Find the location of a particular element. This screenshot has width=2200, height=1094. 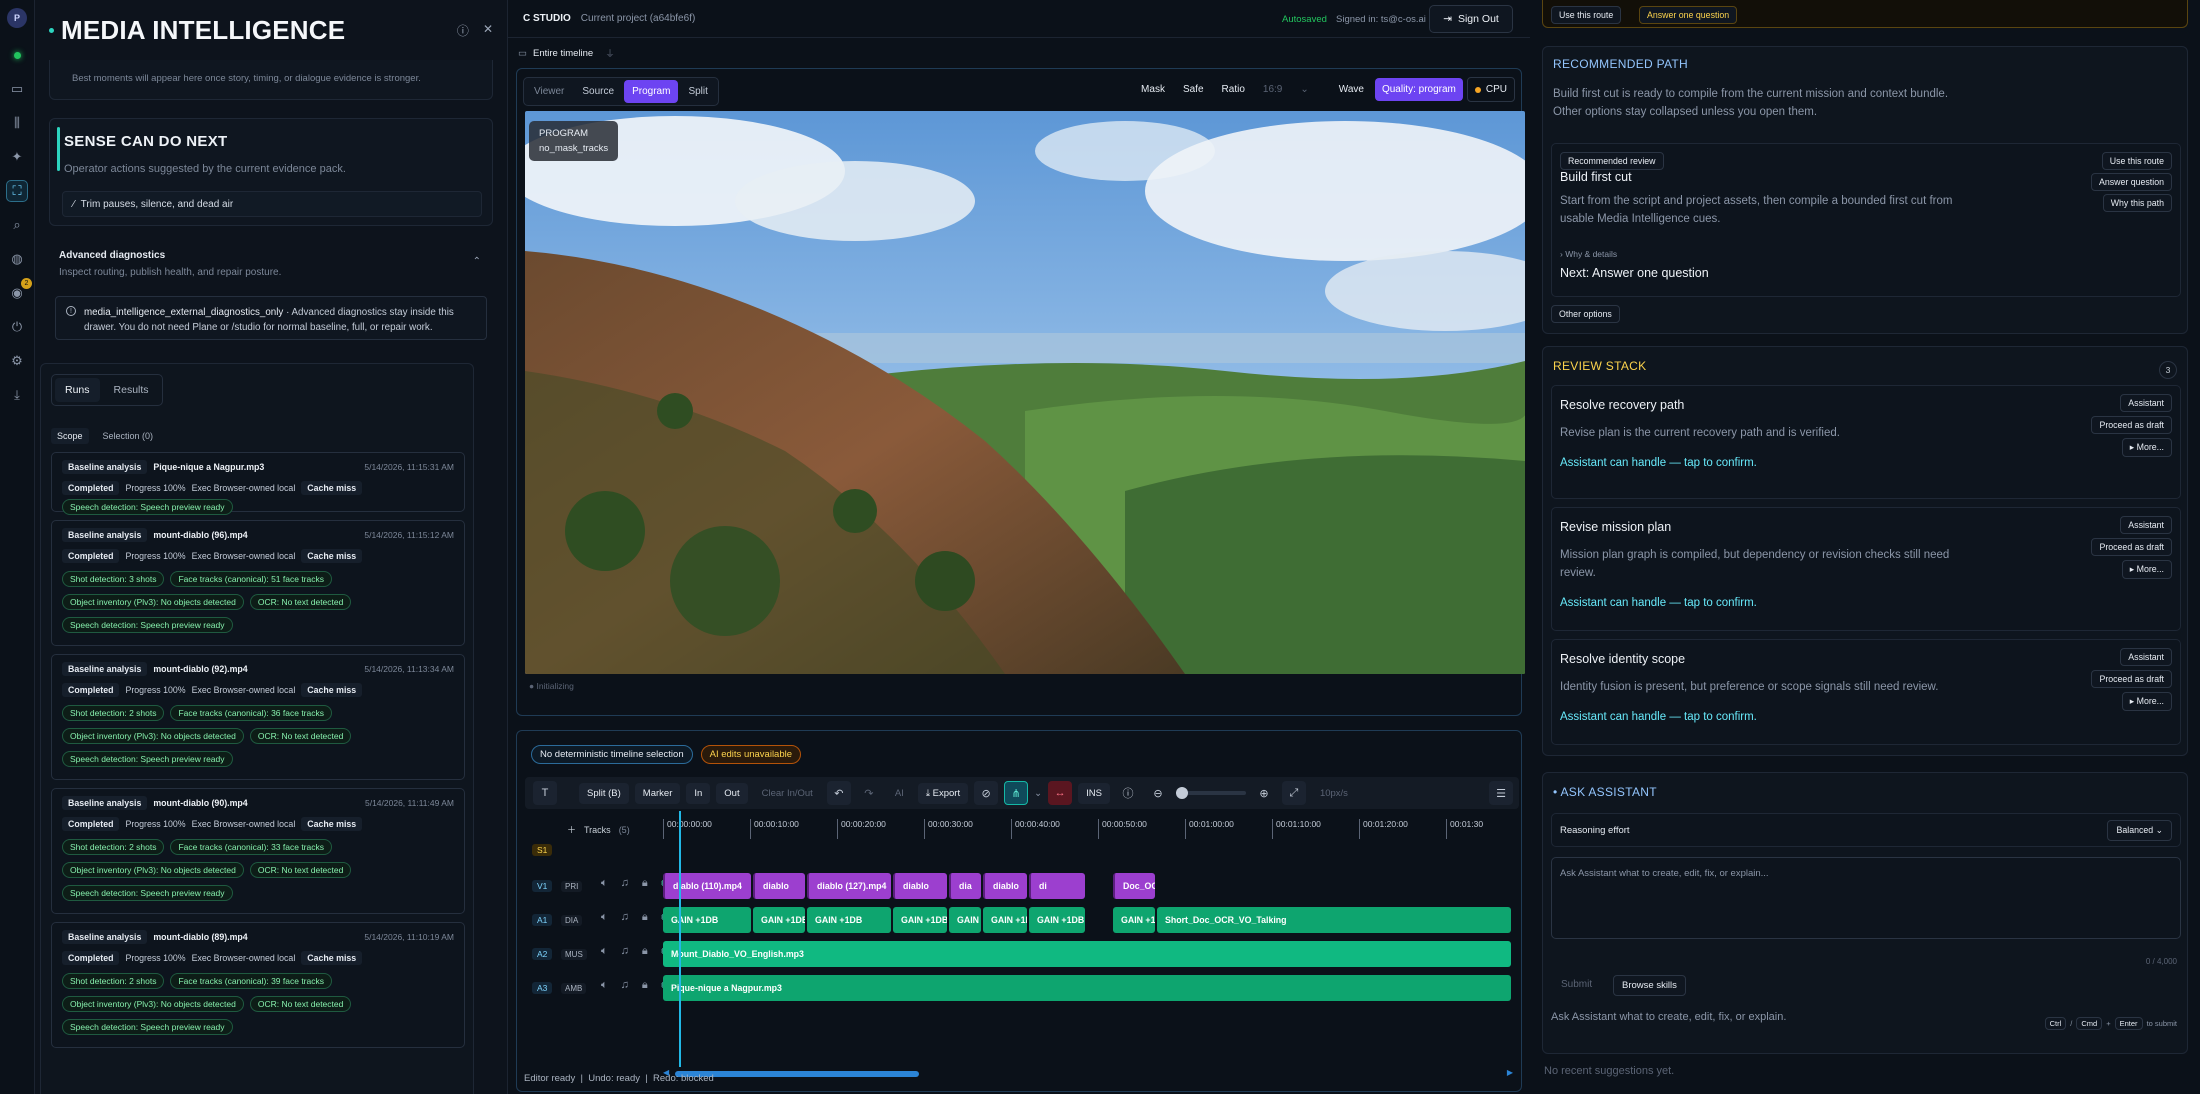

video-clip: di is located at coordinates (1057, 886).